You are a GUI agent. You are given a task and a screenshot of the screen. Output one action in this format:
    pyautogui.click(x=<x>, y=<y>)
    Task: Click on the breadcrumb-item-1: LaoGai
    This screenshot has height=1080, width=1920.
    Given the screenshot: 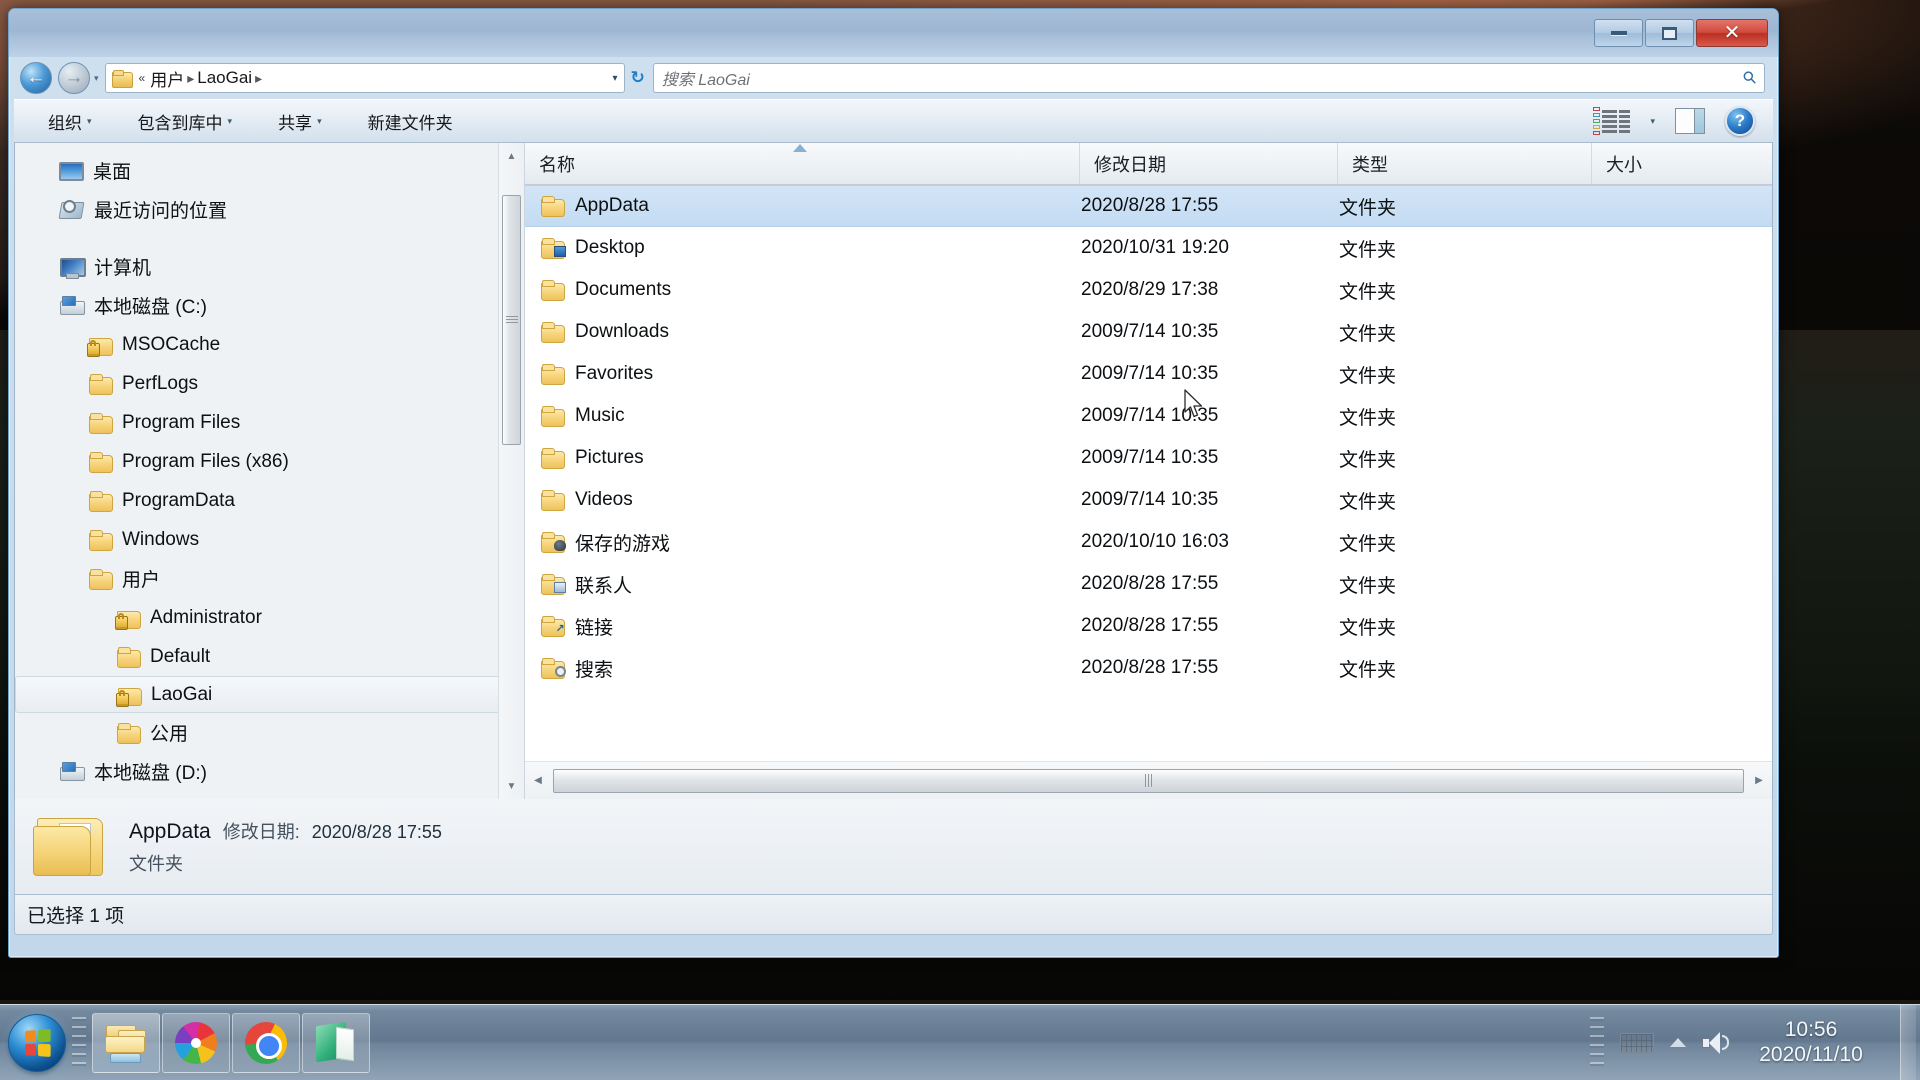 What is the action you would take?
    pyautogui.click(x=224, y=78)
    